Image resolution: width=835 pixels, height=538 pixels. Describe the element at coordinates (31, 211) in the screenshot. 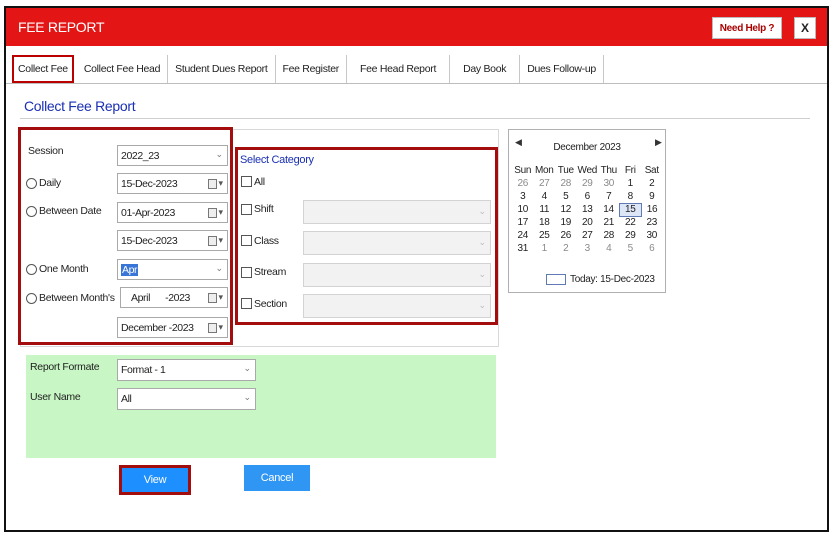

I see `between-date-radio` at that location.